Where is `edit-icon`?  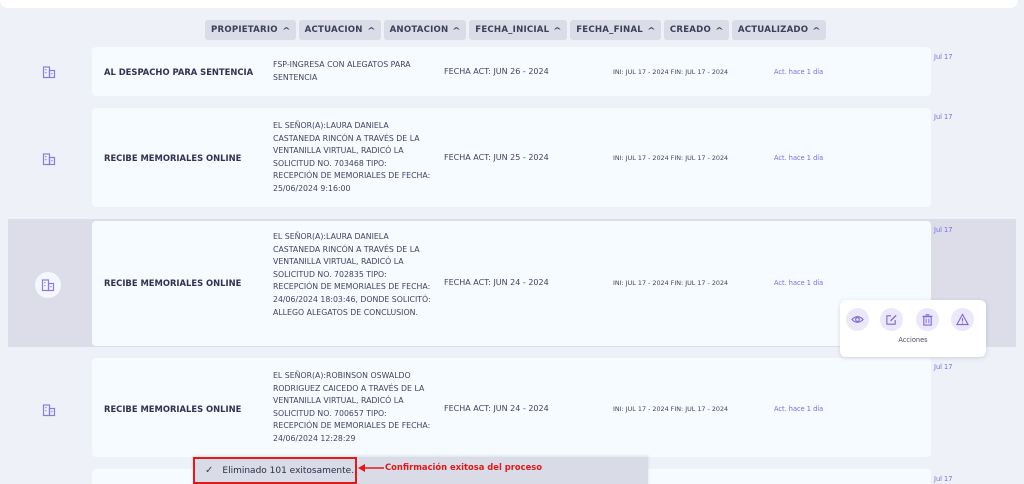 edit-icon is located at coordinates (891, 319).